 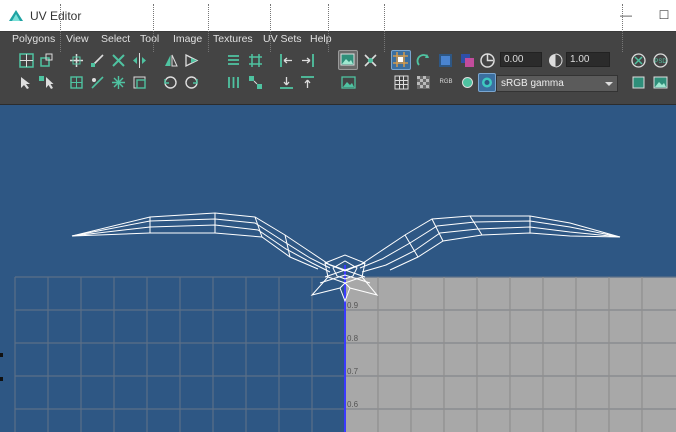 What do you see at coordinates (487, 82) in the screenshot?
I see `color-management-icon` at bounding box center [487, 82].